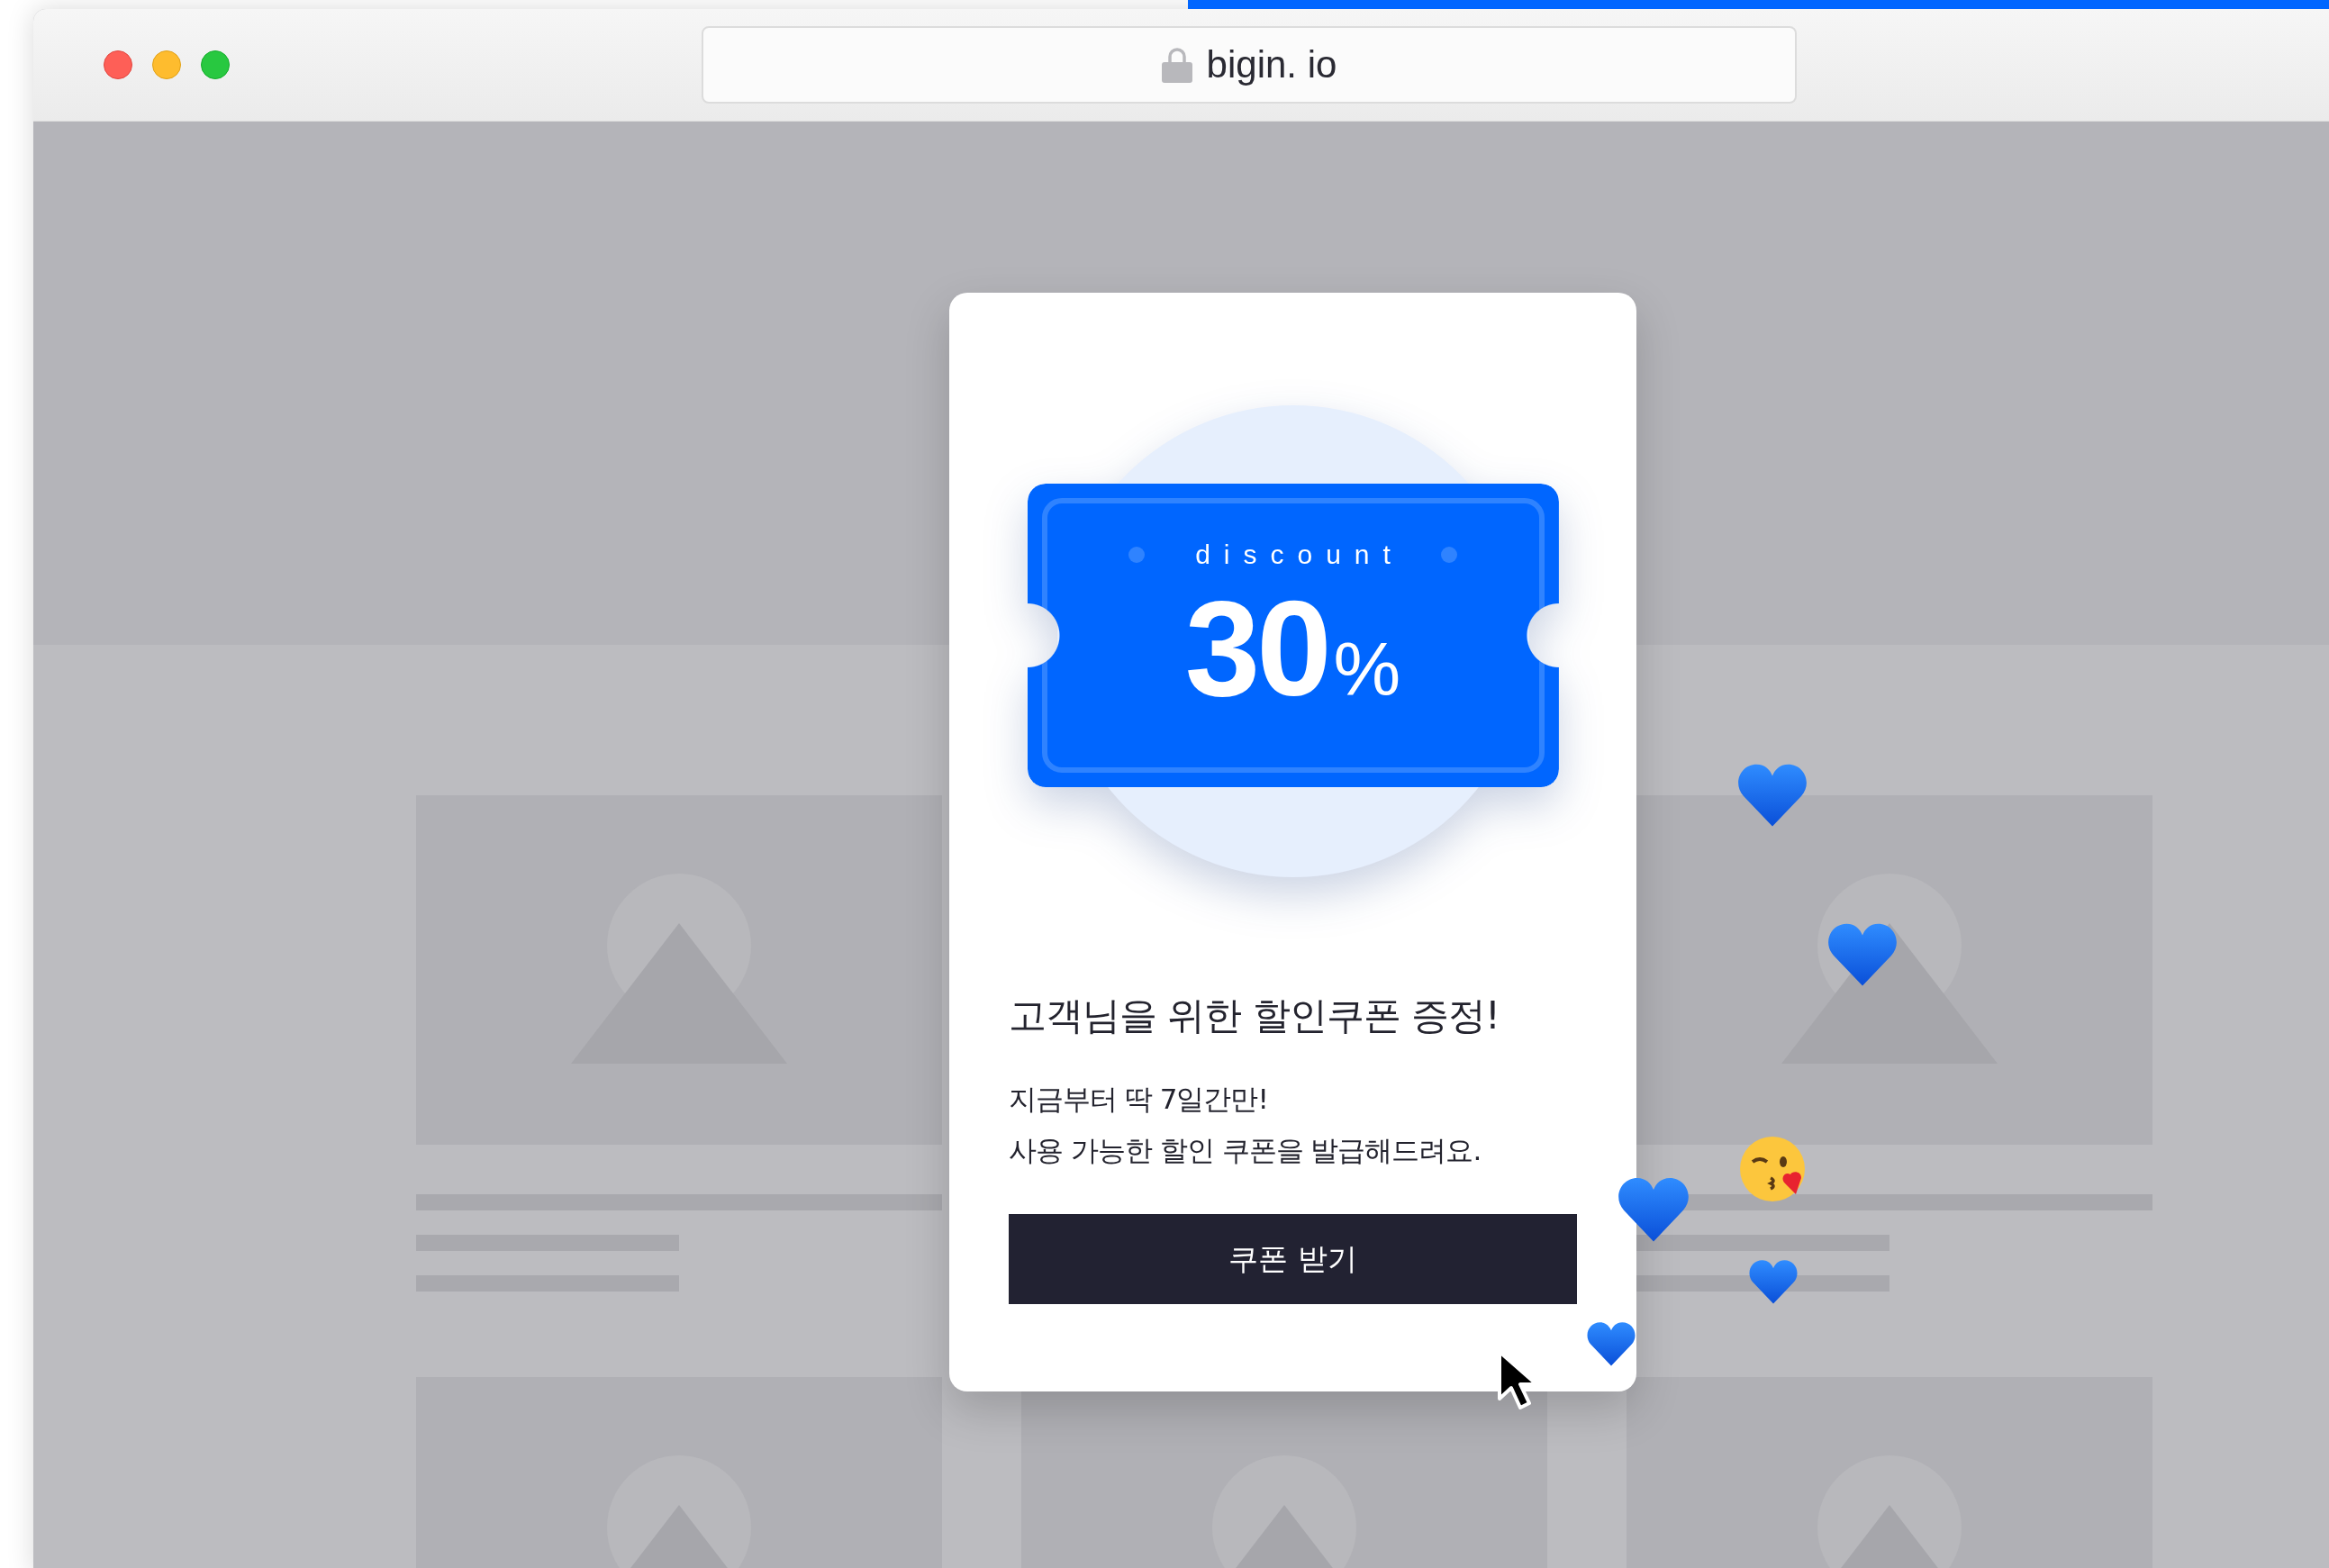 The image size is (2329, 1568). What do you see at coordinates (166, 64) in the screenshot?
I see `minimize-button` at bounding box center [166, 64].